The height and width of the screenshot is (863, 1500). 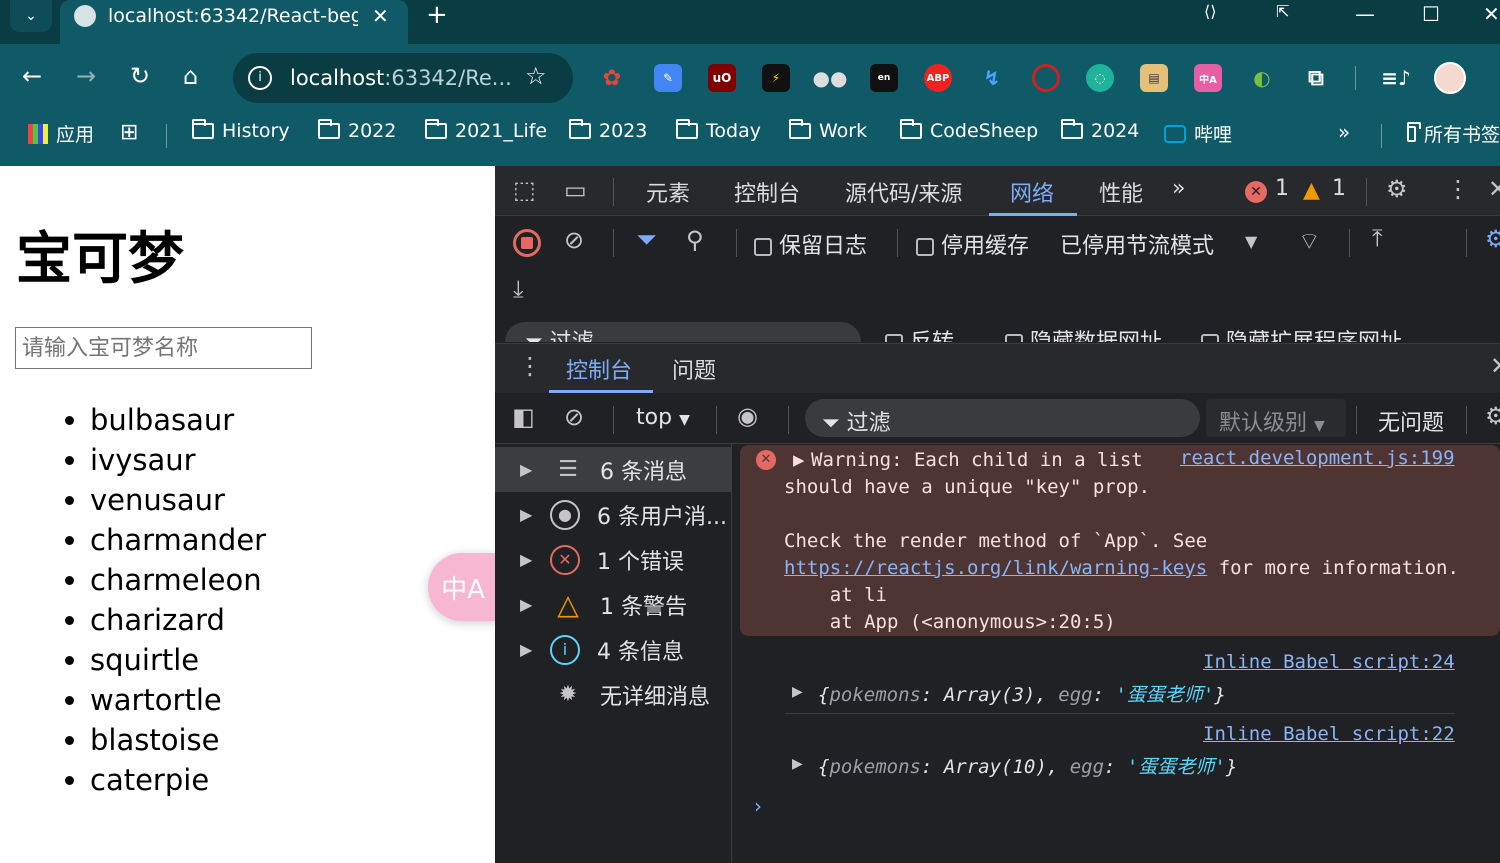 I want to click on tab-sources: 源代码/来源, so click(x=903, y=192).